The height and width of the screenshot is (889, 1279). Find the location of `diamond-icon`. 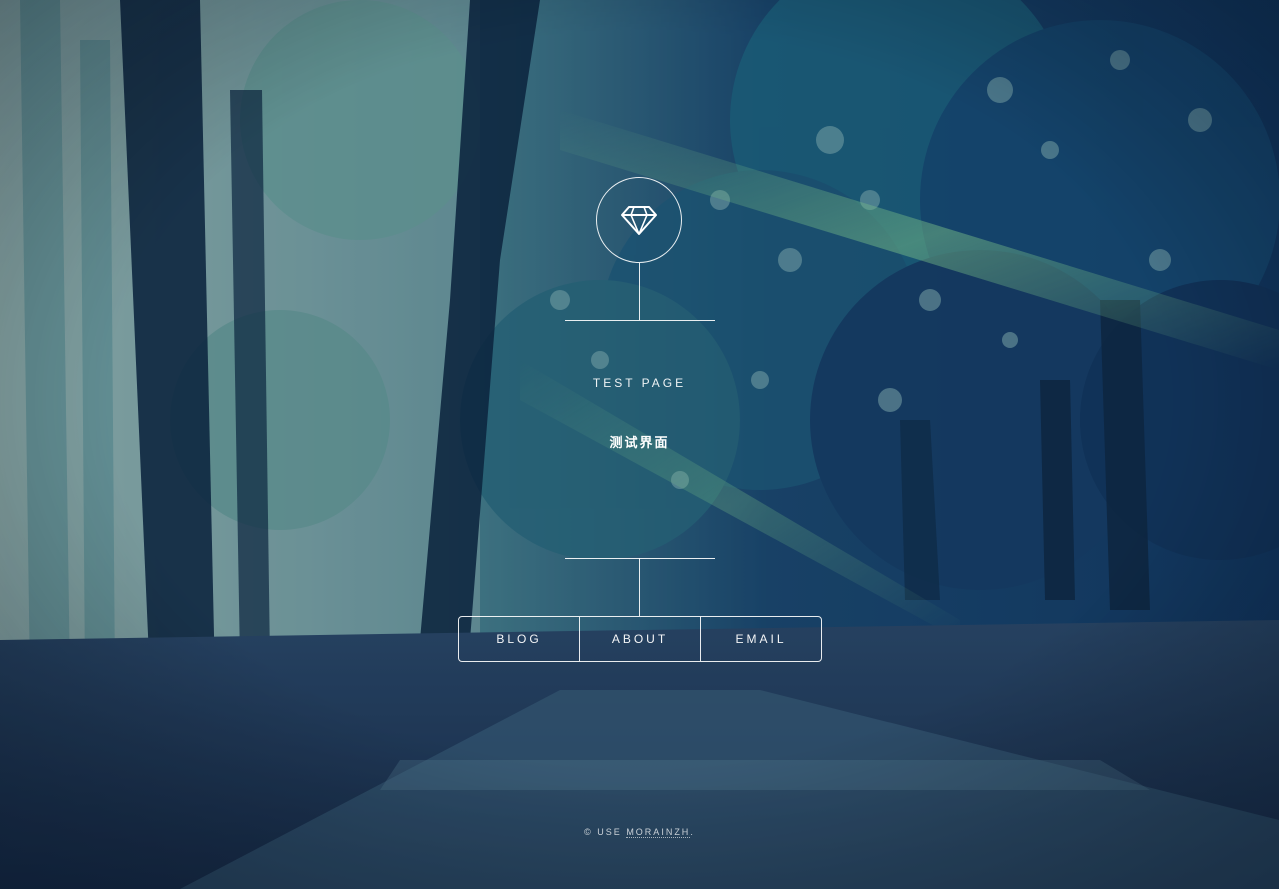

diamond-icon is located at coordinates (639, 220).